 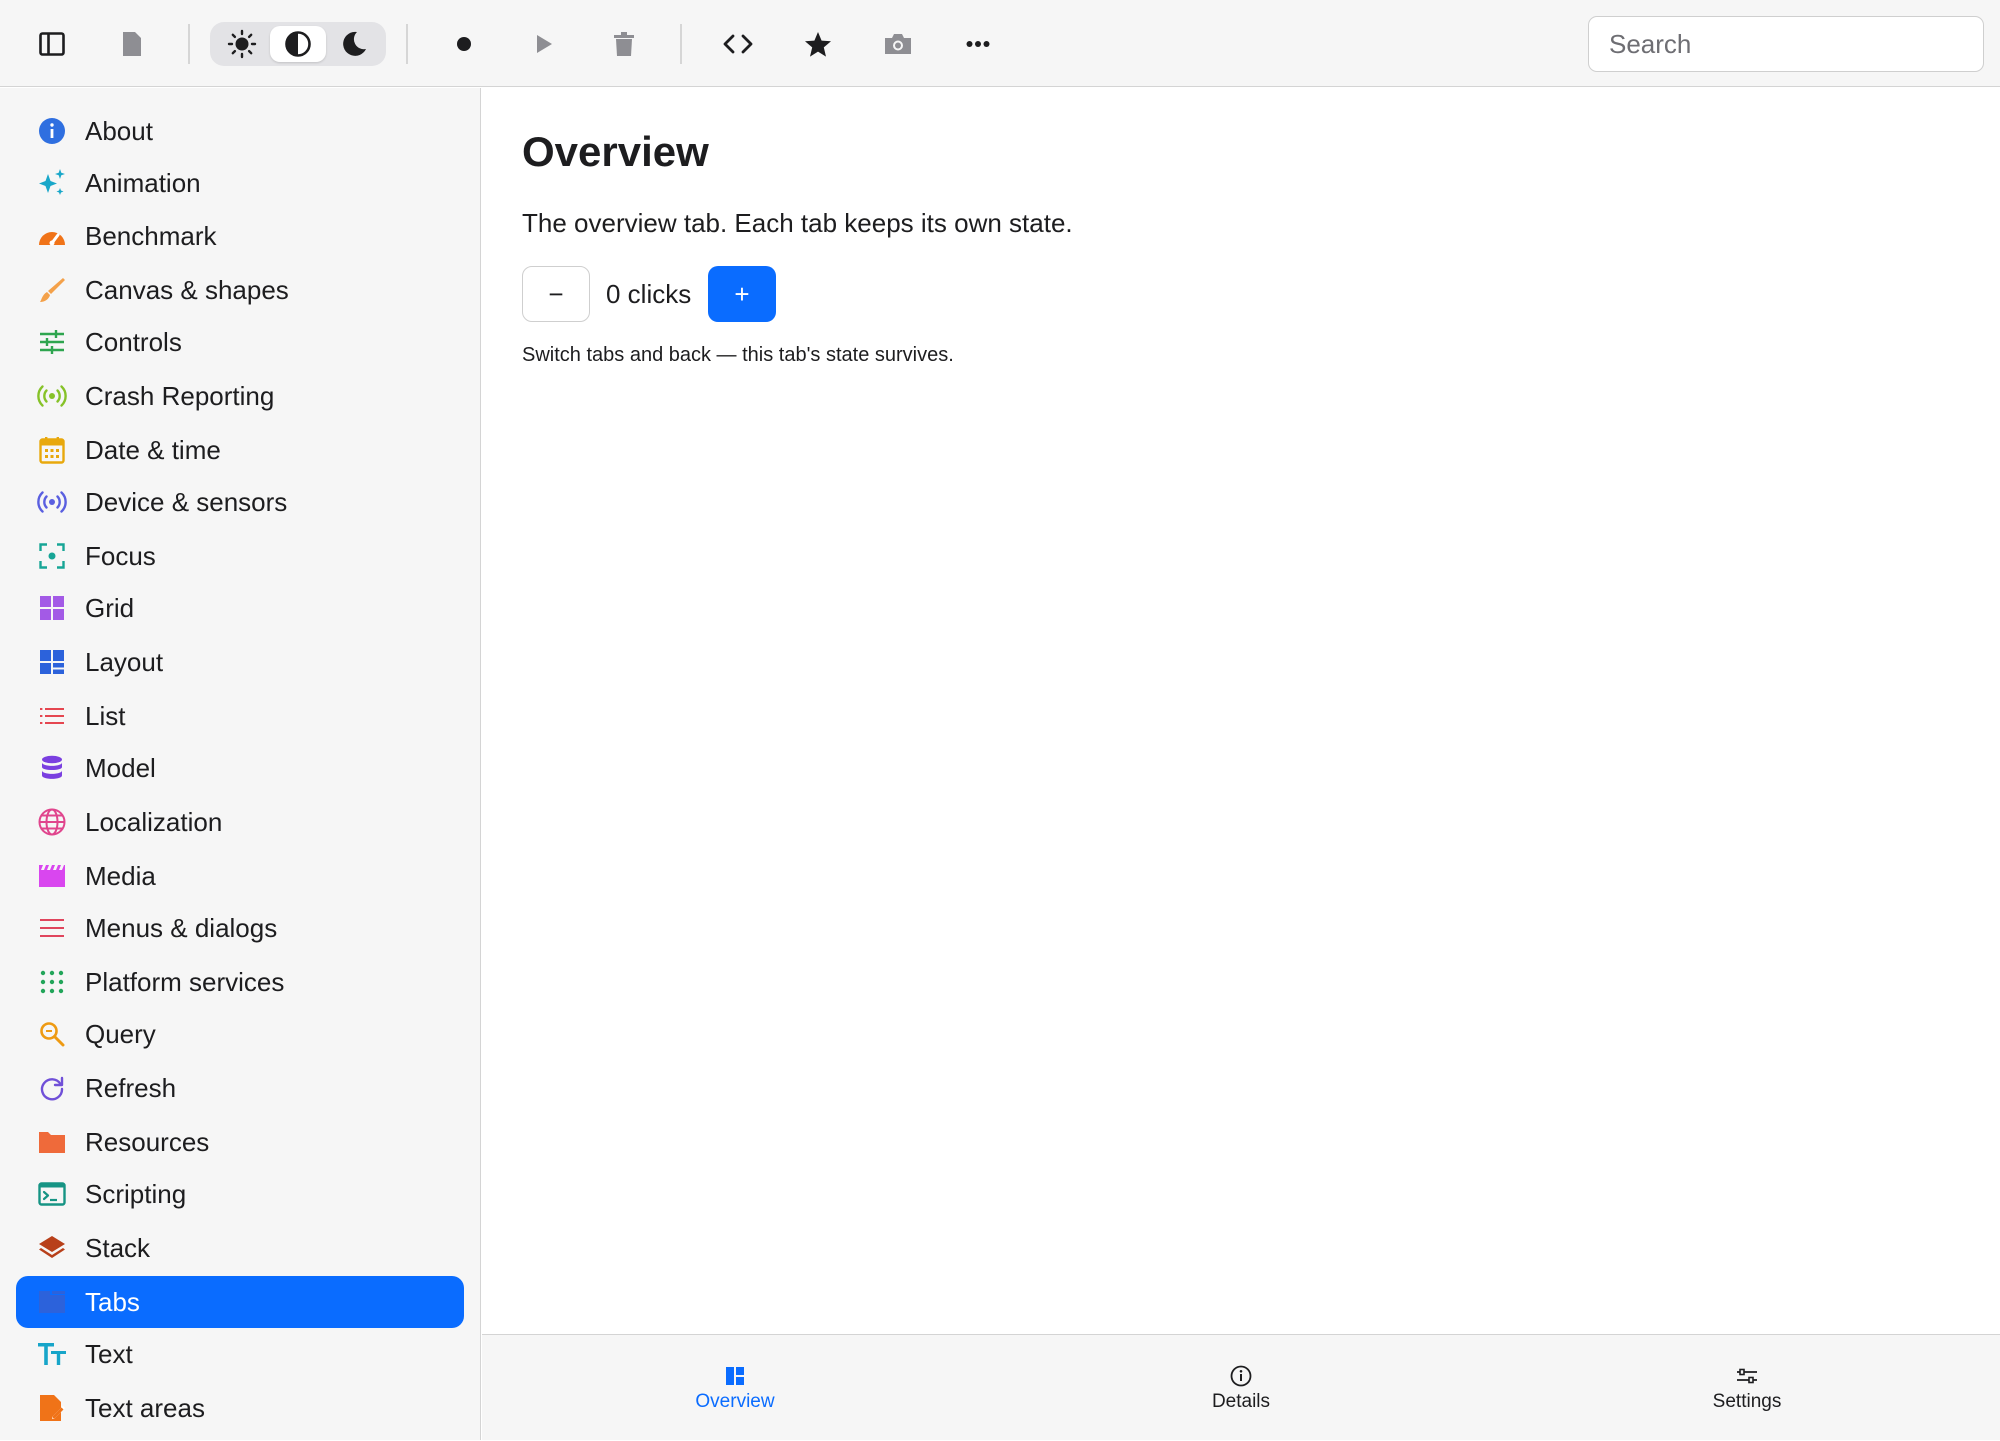 What do you see at coordinates (52, 876) in the screenshot?
I see `clapperboard-icon` at bounding box center [52, 876].